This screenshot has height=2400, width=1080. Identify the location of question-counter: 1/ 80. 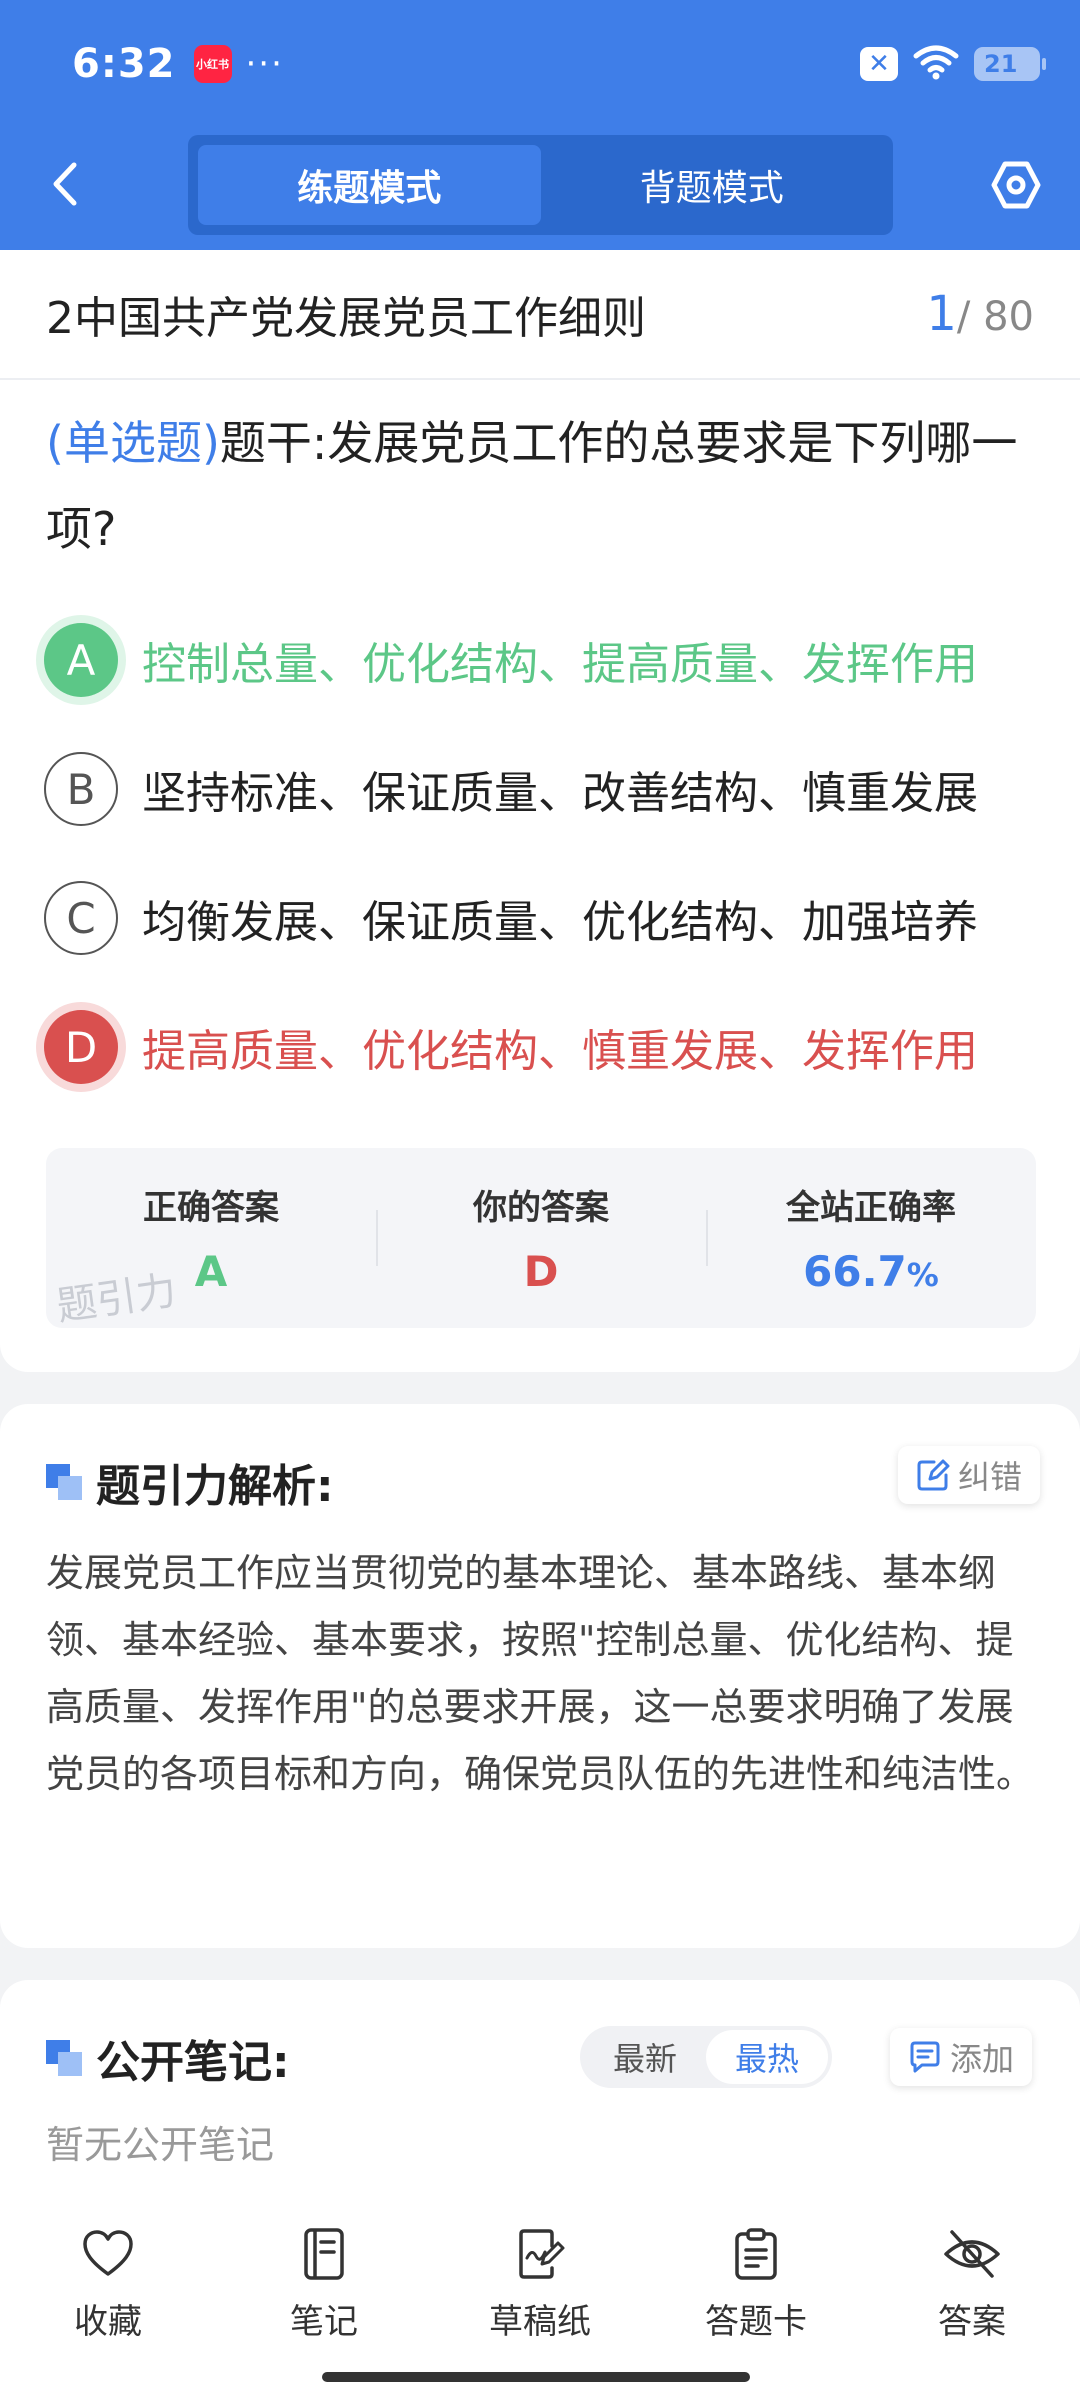
(980, 314).